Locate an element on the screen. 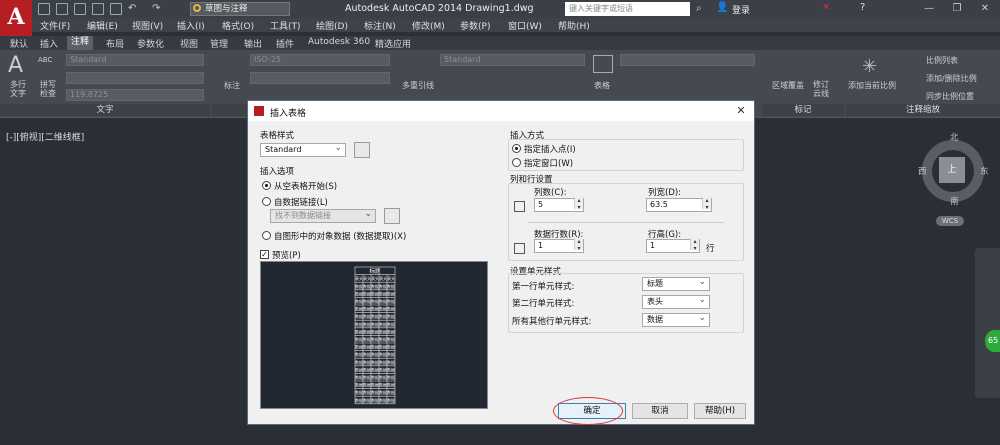 This screenshot has height=445, width=1000. spell-check-label: 拼写 检查 is located at coordinates (48, 89).